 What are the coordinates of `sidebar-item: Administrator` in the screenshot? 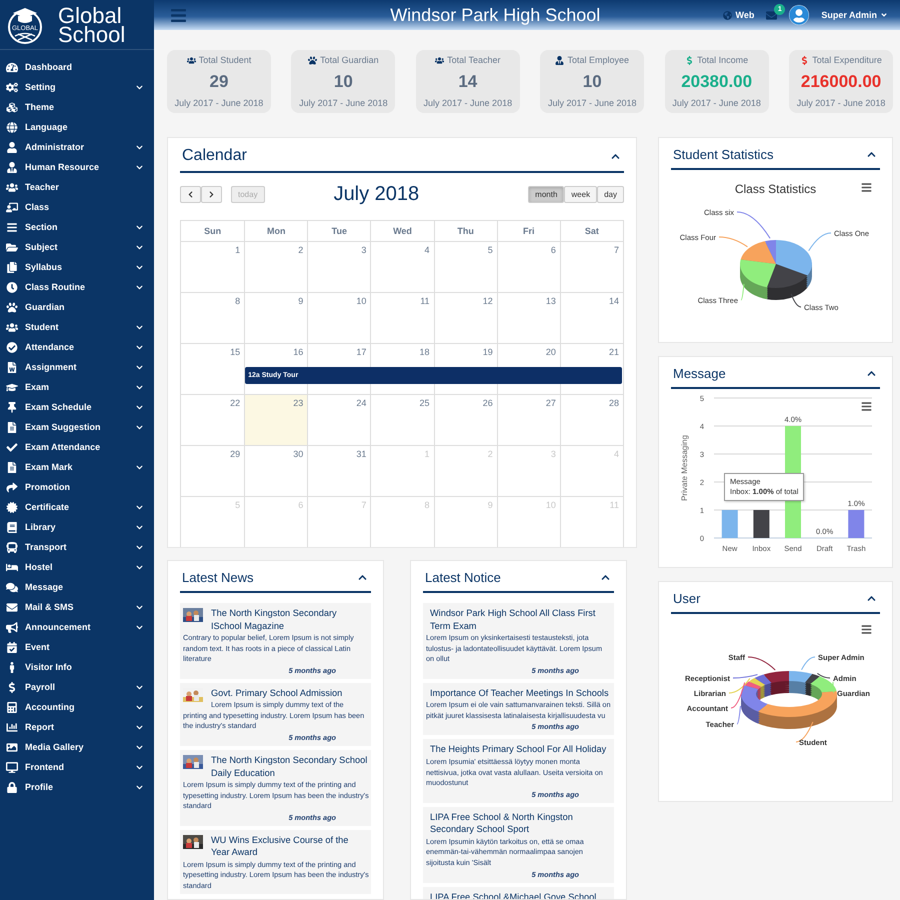 It's located at (77, 147).